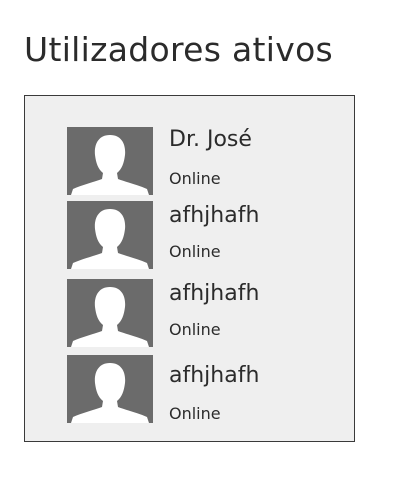  Describe the element at coordinates (179, 49) in the screenshot. I see `page-title: Utilizadores ativos` at that location.